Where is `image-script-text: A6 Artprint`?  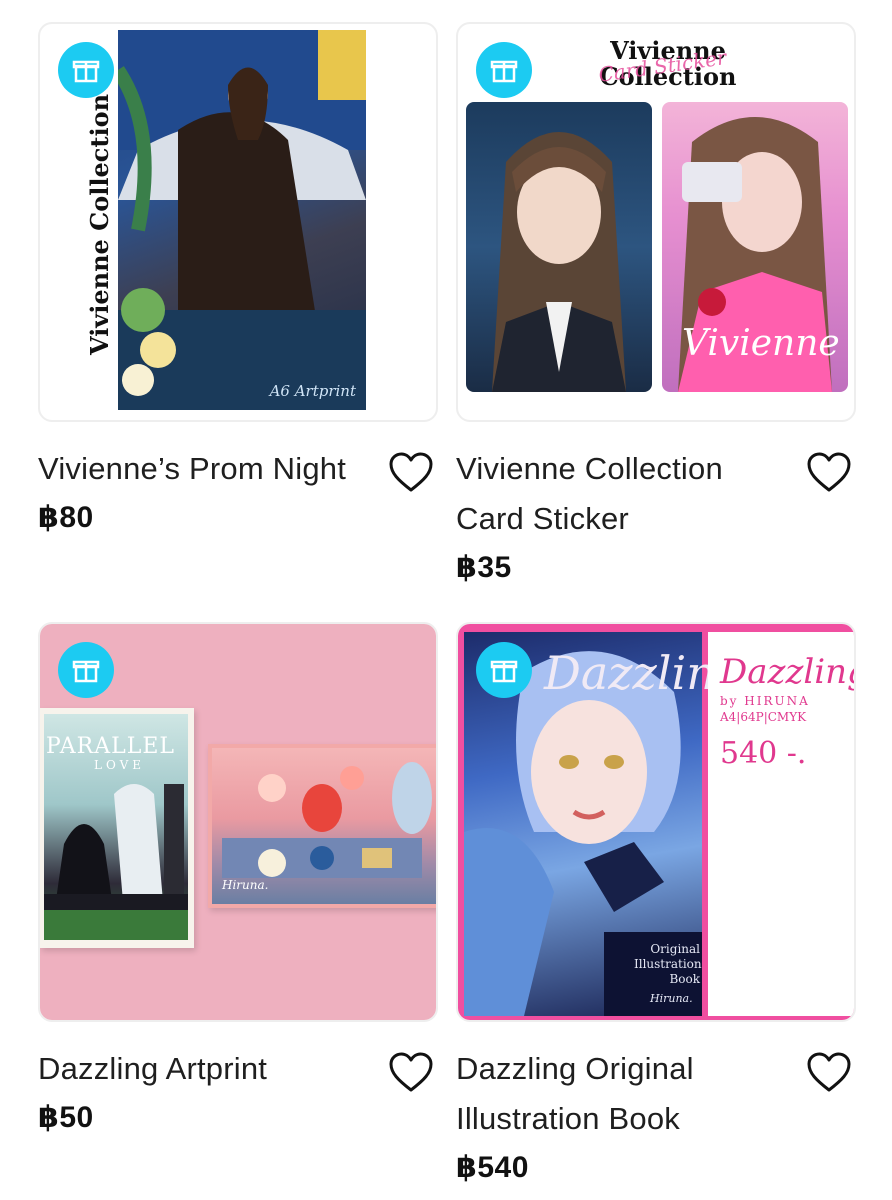
image-script-text: A6 Artprint is located at coordinates (312, 391).